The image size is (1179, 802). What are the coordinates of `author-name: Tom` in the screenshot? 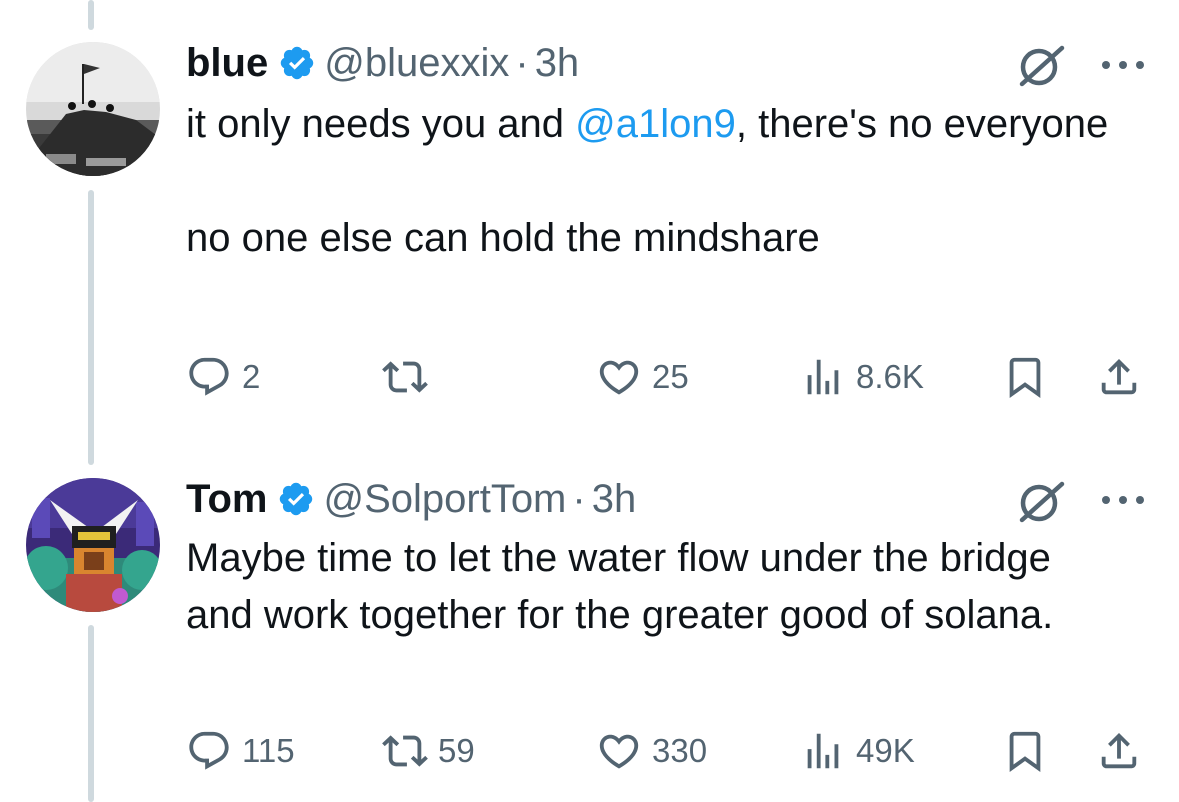 It's located at (226, 499).